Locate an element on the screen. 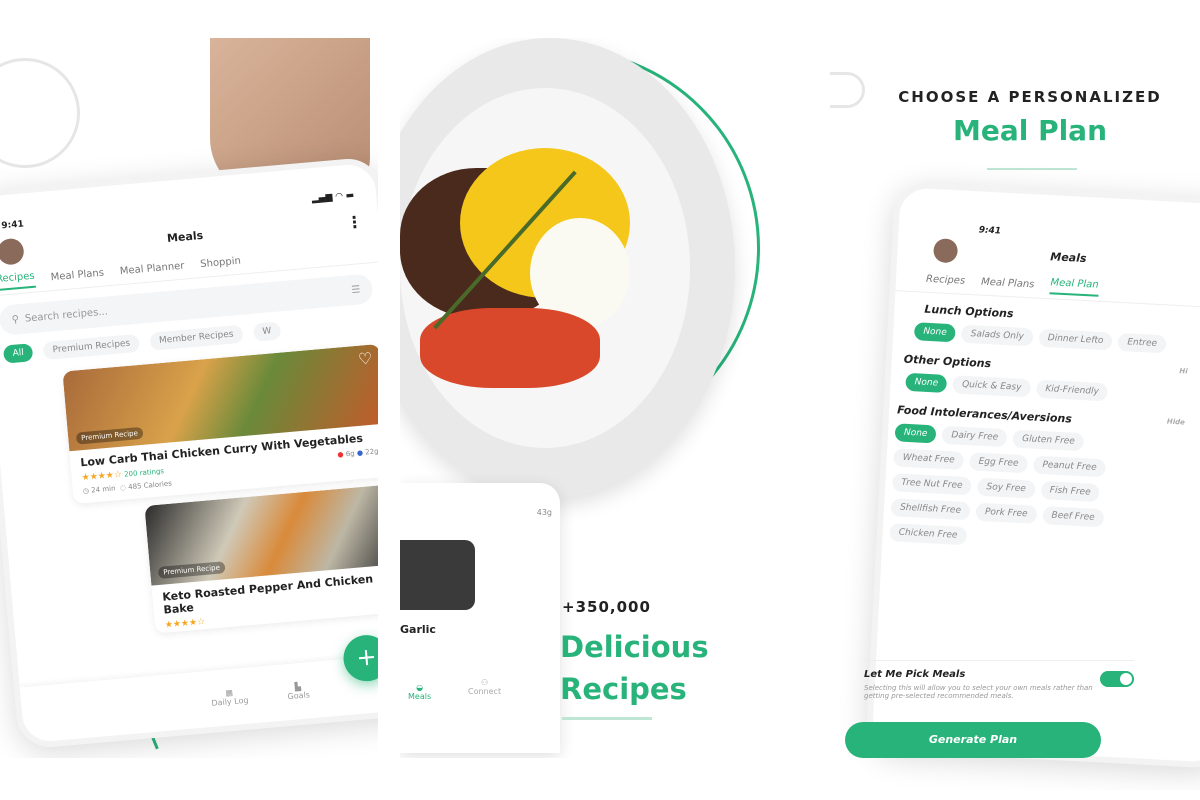 The image size is (1200, 800). filter-premium: Premium Recipes is located at coordinates (91, 347).